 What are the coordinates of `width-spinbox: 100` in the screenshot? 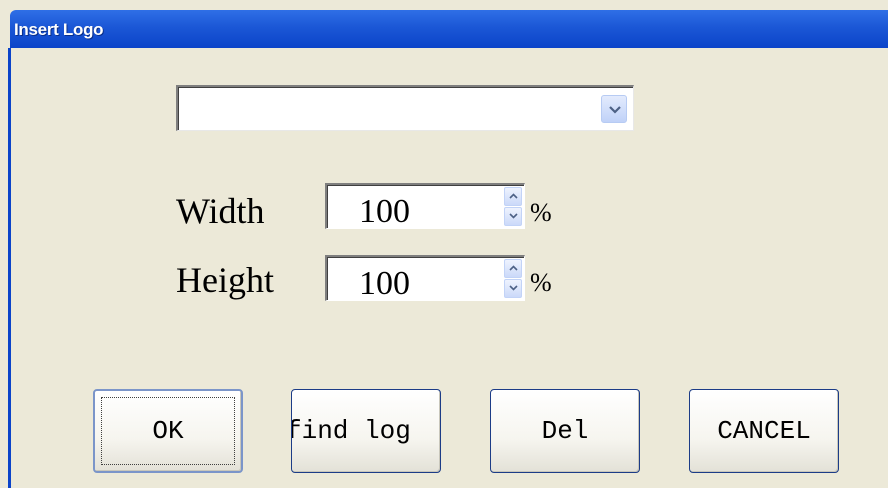 It's located at (425, 206).